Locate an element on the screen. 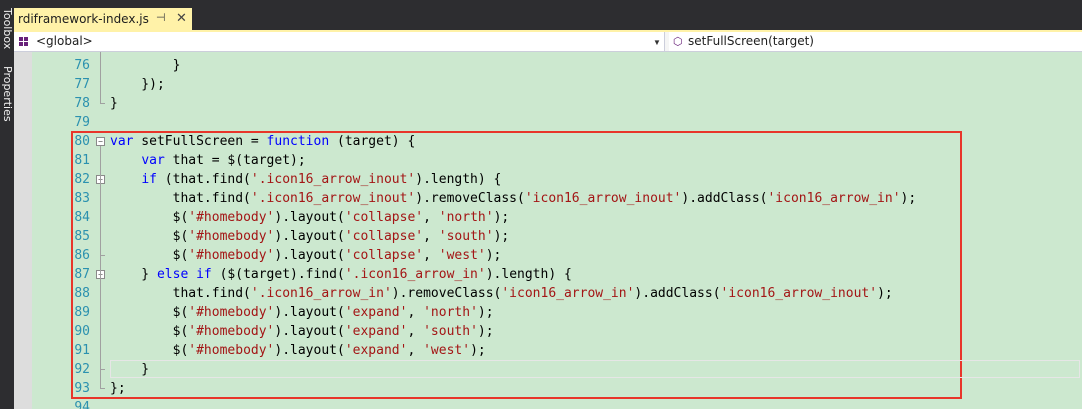 This screenshot has width=1082, height=409. outline-guide-end is located at coordinates (102, 103).